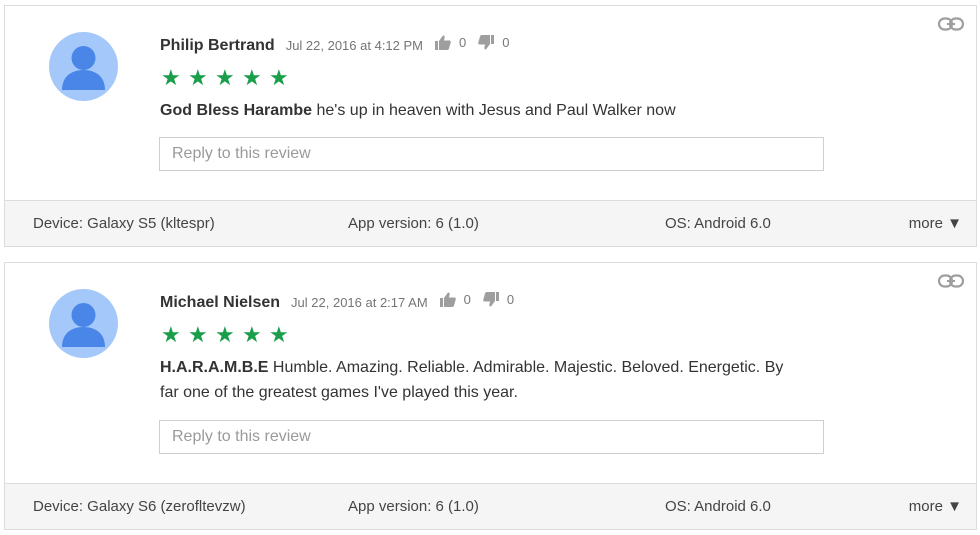 This screenshot has height=535, width=980. What do you see at coordinates (236, 110) in the screenshot?
I see `review-headline: God Bless Harambe` at bounding box center [236, 110].